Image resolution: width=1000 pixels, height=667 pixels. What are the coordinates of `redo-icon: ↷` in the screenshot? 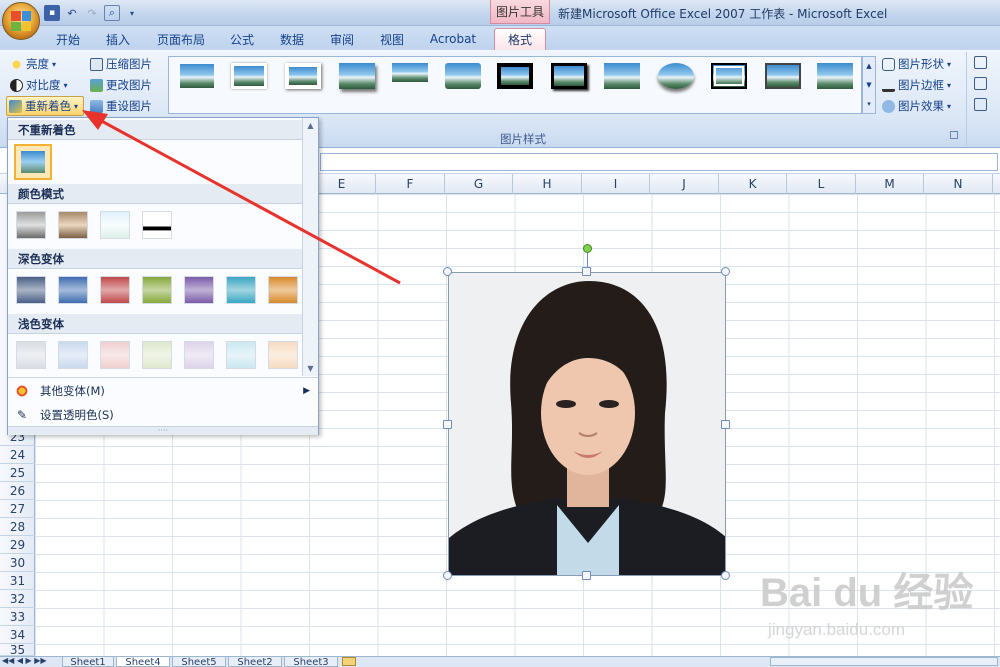 It's located at (92, 13).